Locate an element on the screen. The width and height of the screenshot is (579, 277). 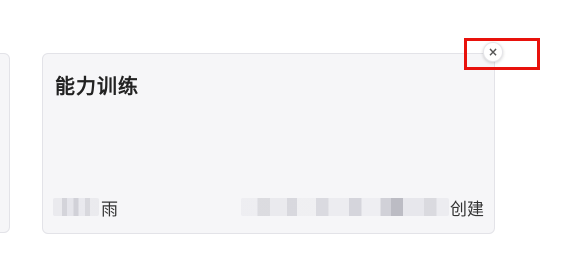
close-icon: × is located at coordinates (493, 52).